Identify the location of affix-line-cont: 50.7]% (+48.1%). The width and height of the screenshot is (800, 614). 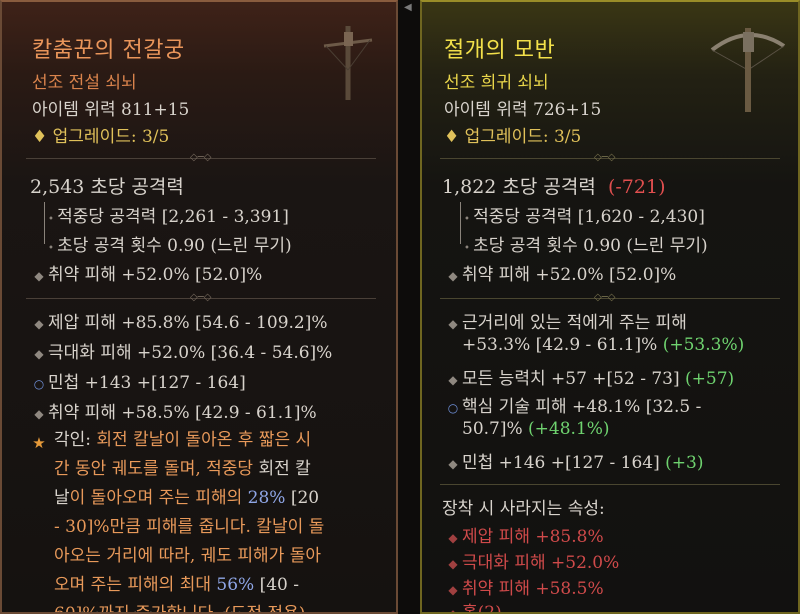
(536, 429).